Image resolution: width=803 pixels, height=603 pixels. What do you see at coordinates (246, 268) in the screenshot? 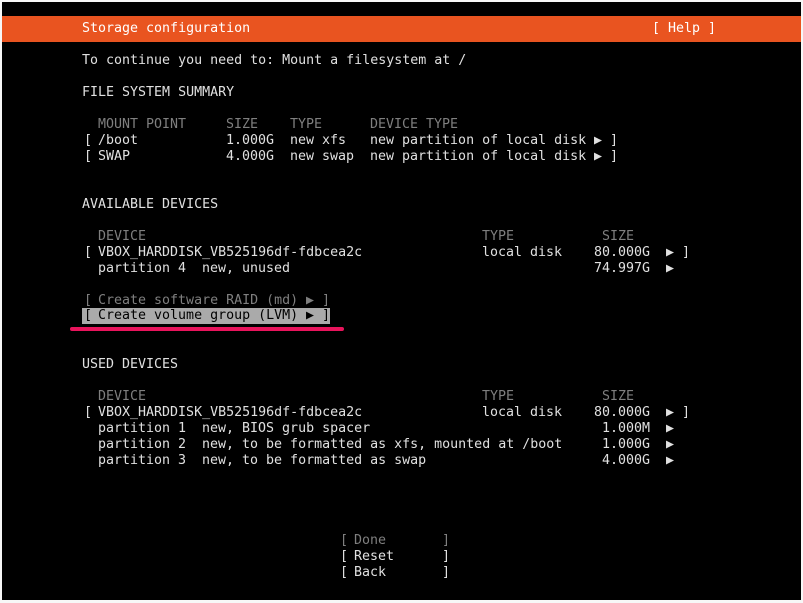
I see `partition-desc: new, unused` at bounding box center [246, 268].